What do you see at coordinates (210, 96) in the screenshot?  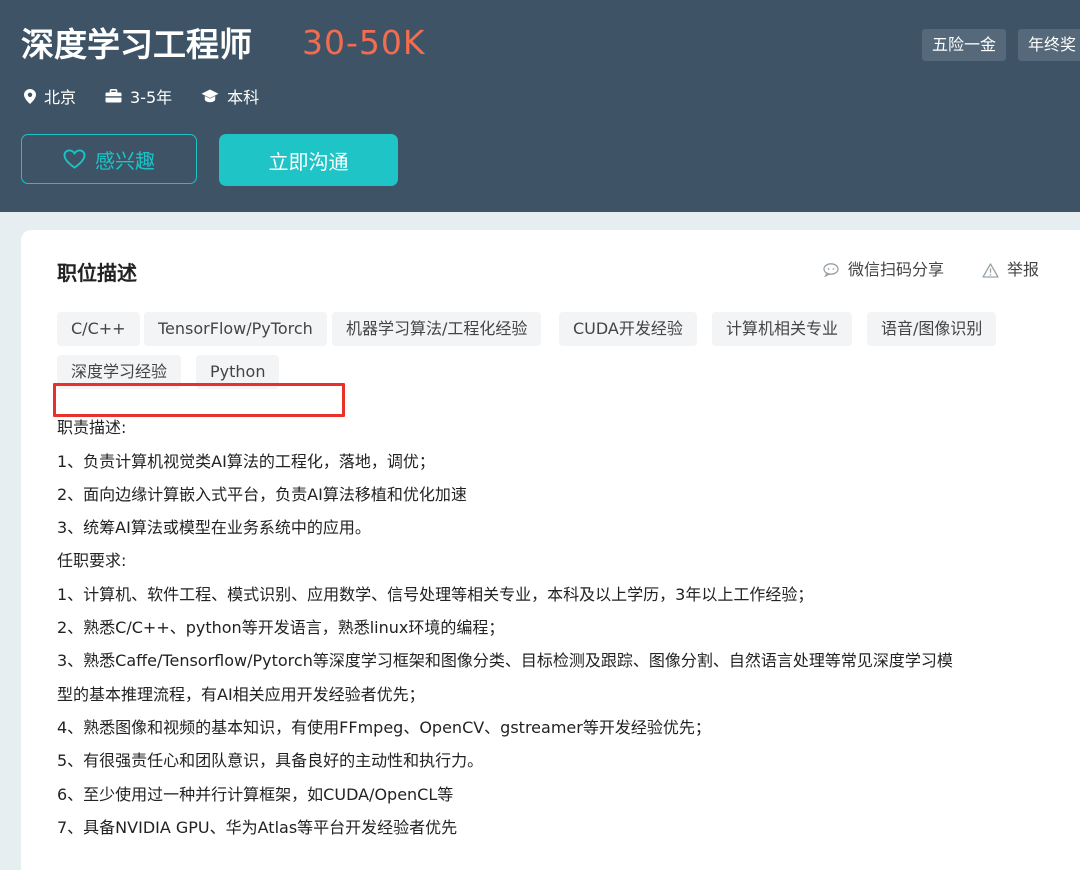 I see `graduation-cap-icon` at bounding box center [210, 96].